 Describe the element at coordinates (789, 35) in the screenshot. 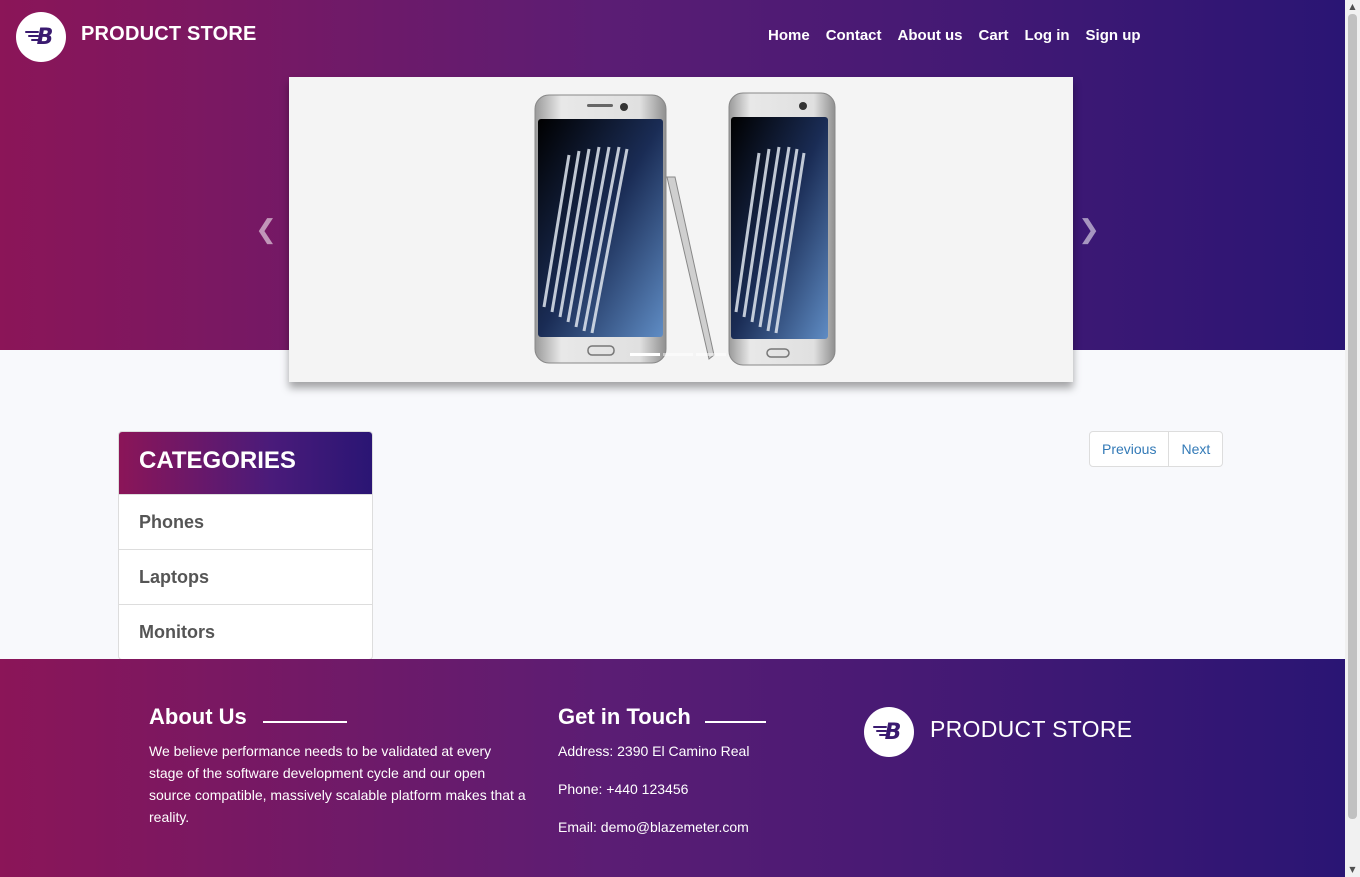

I see `nav-home: Home` at that location.